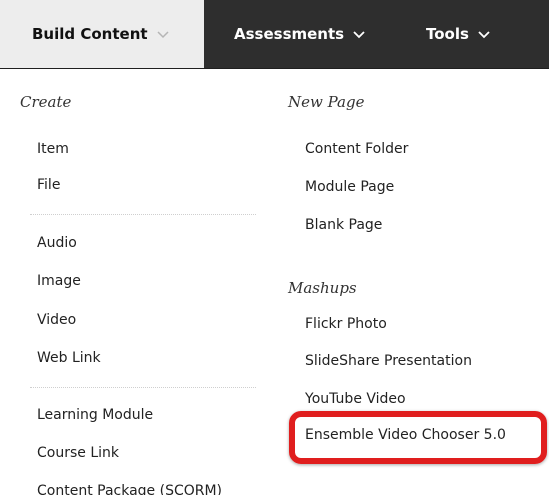 Image resolution: width=549 pixels, height=495 pixels. What do you see at coordinates (78, 453) in the screenshot?
I see `menu-item-course-link: Course Link` at bounding box center [78, 453].